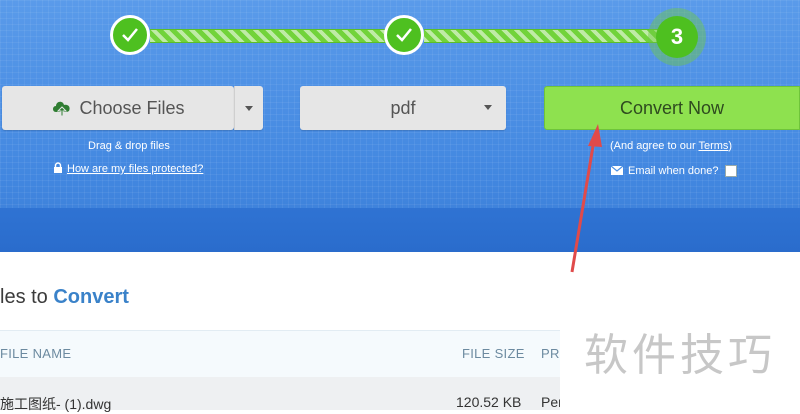 Image resolution: width=800 pixels, height=414 pixels. I want to click on envelope-icon, so click(617, 170).